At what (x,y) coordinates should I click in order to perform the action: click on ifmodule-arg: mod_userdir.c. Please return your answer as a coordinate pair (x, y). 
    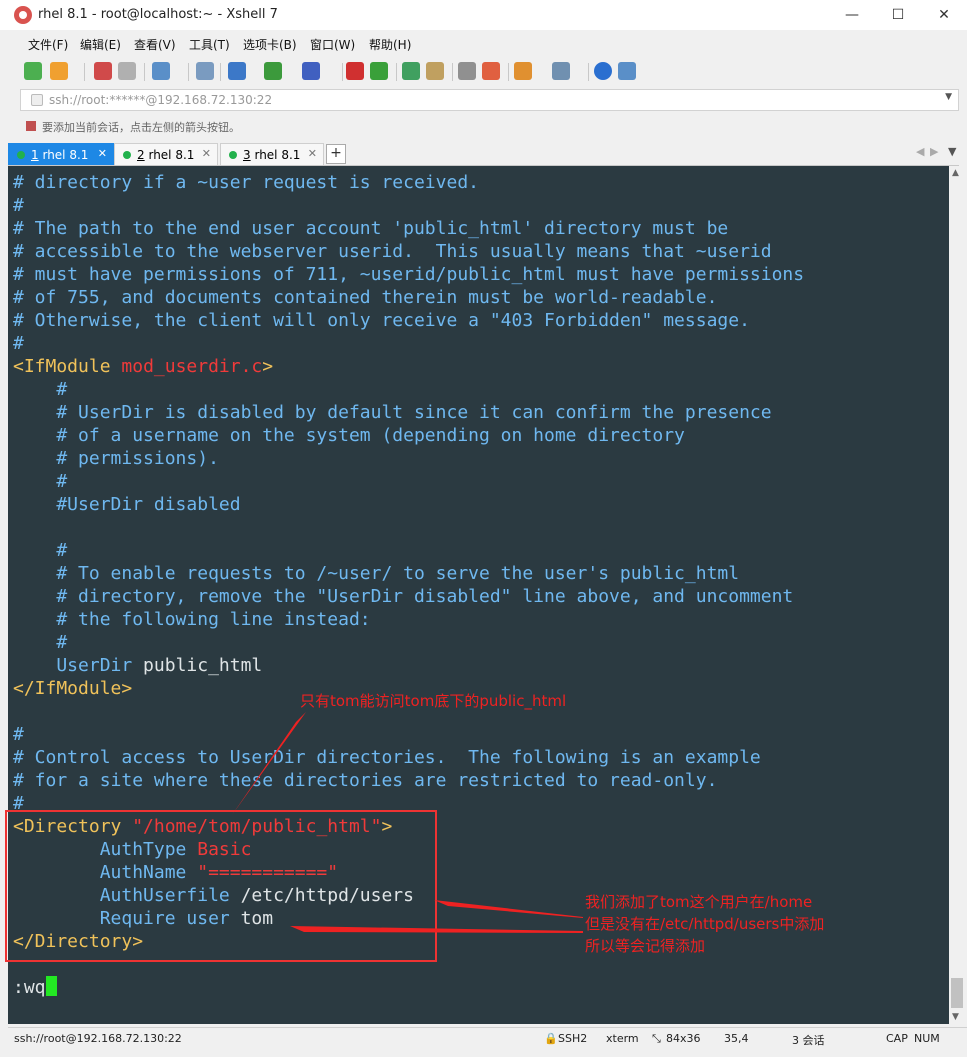
    Looking at the image, I should click on (192, 366).